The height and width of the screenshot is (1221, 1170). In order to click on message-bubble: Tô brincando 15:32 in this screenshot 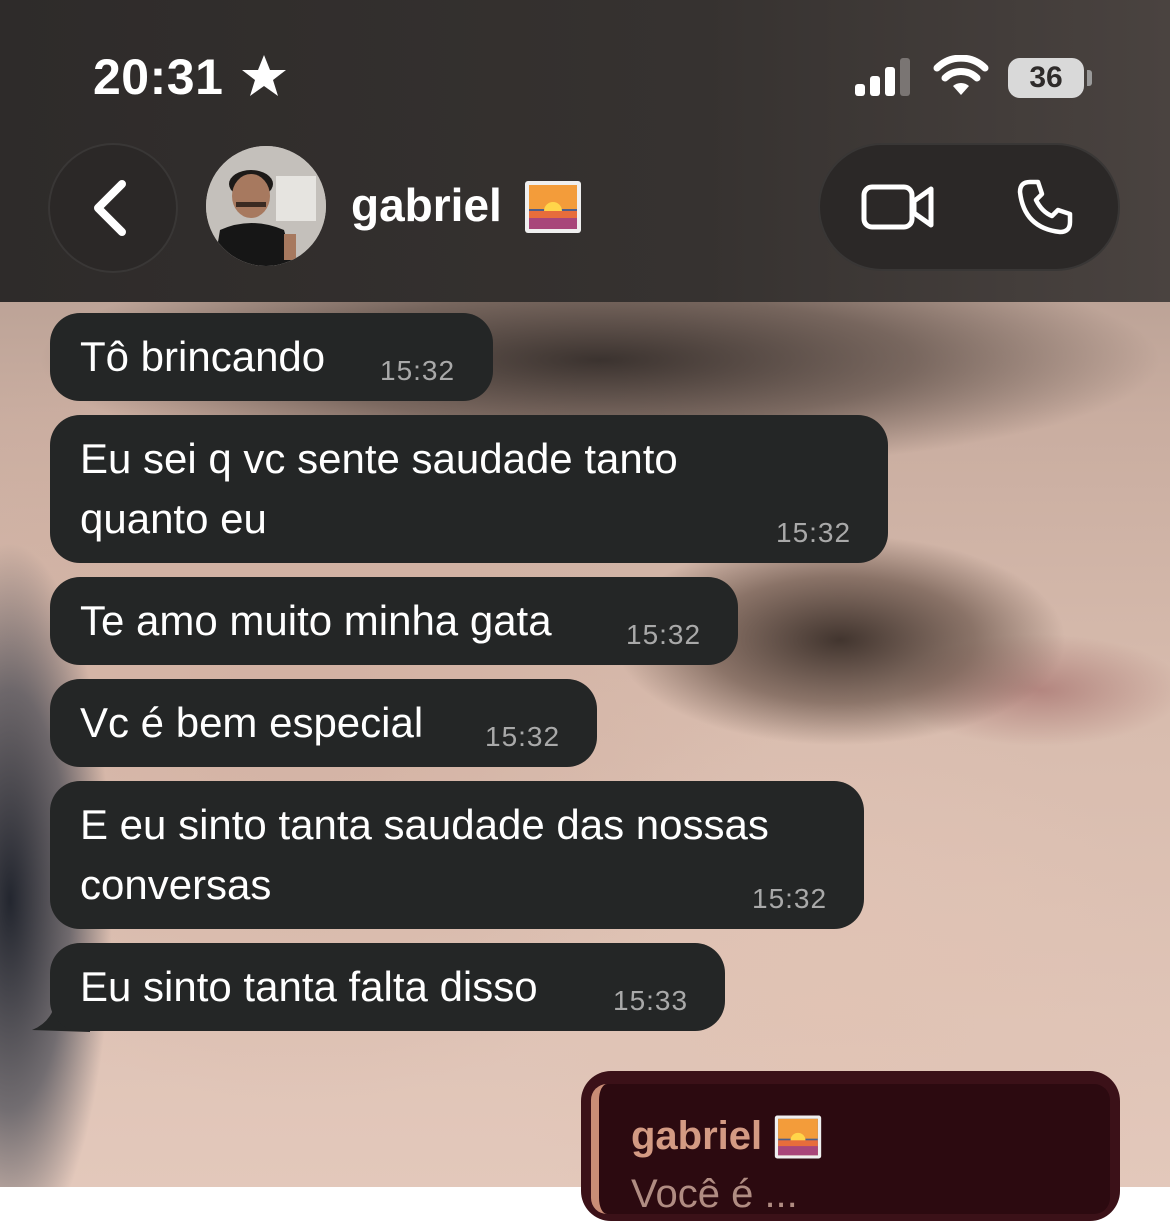, I will do `click(271, 357)`.